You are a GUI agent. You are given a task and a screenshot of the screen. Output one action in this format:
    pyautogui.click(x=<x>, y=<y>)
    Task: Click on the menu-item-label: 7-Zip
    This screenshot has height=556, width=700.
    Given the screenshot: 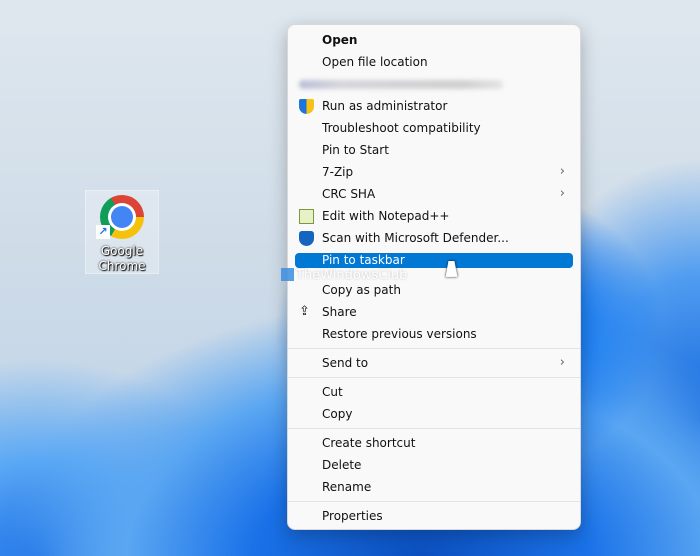 What is the action you would take?
    pyautogui.click(x=338, y=172)
    